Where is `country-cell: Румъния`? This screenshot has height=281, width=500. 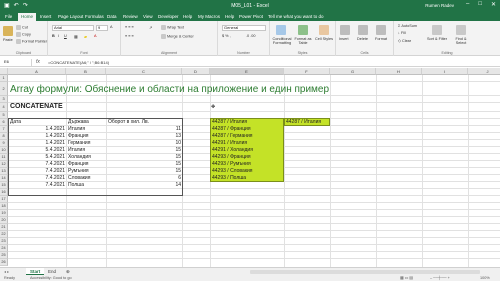
country-cell: Румъния is located at coordinates (78, 171).